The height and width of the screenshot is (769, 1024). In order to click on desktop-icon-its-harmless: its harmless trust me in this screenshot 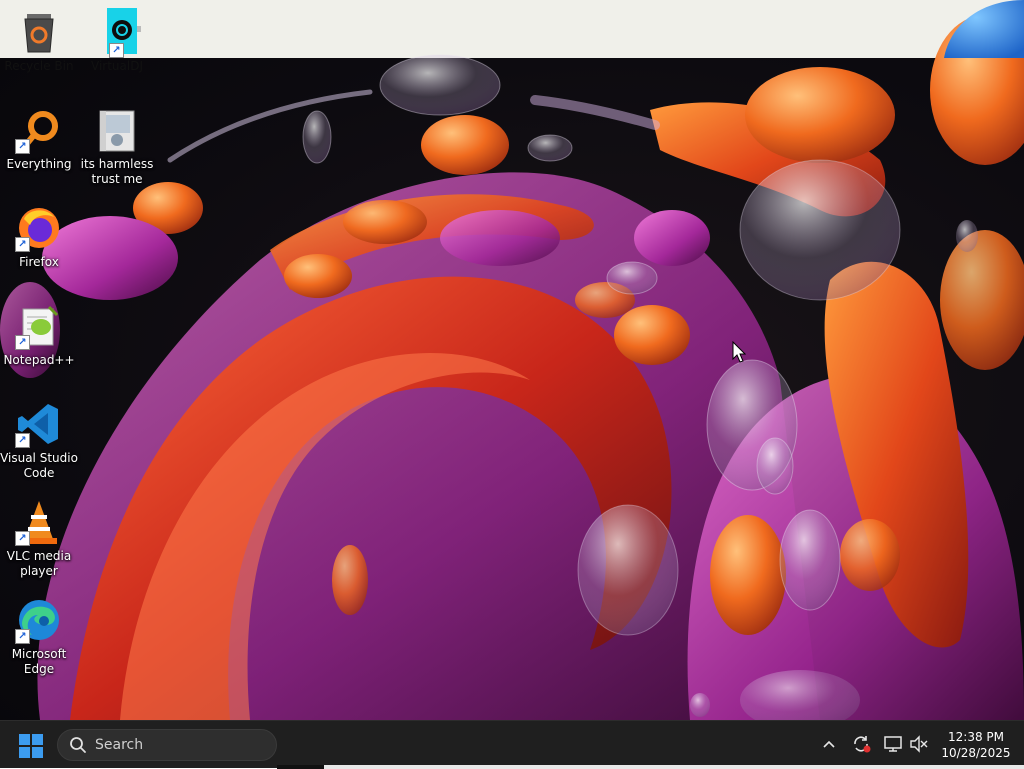, I will do `click(117, 146)`.